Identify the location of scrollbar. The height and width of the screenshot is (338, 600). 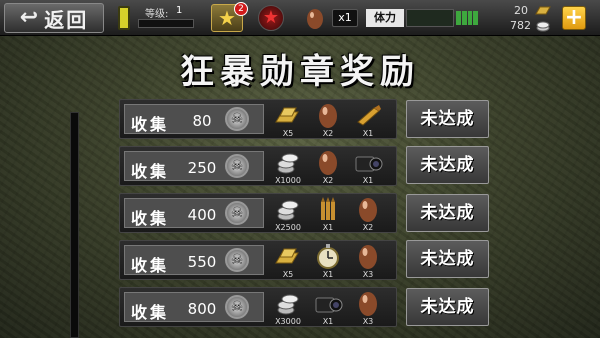
(74, 225).